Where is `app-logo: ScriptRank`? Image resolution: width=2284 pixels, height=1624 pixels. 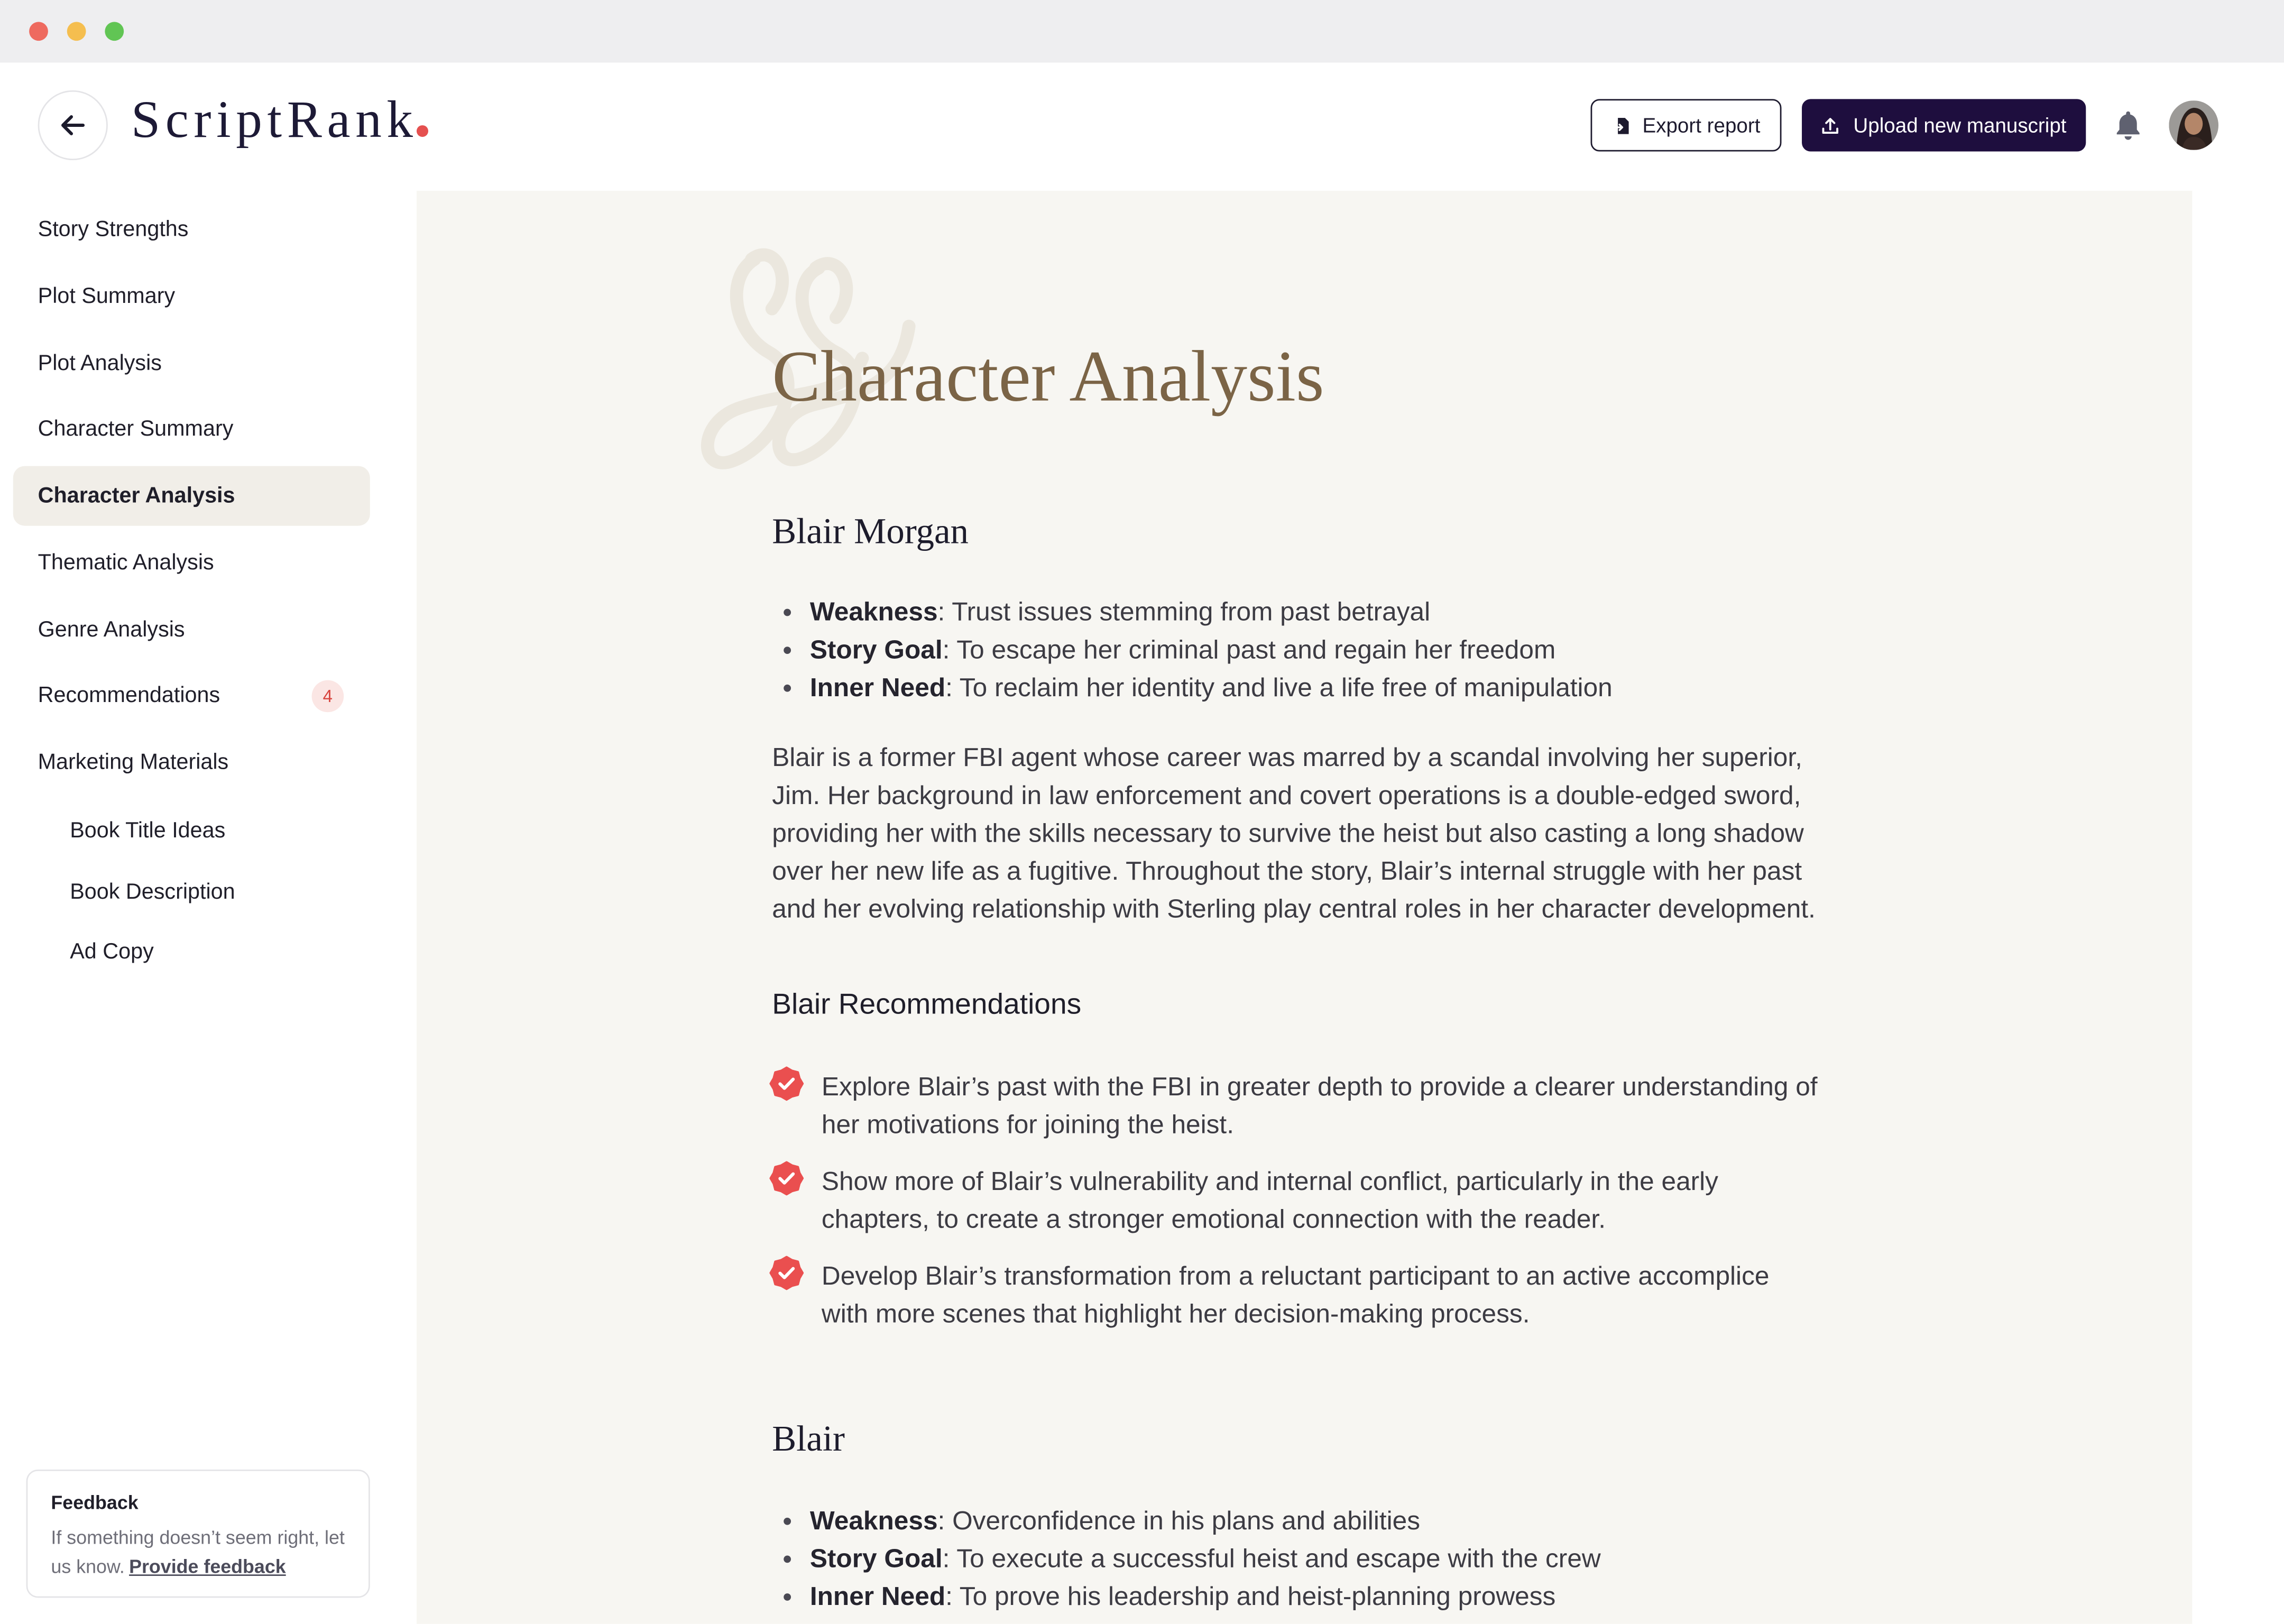 app-logo: ScriptRank is located at coordinates (279, 119).